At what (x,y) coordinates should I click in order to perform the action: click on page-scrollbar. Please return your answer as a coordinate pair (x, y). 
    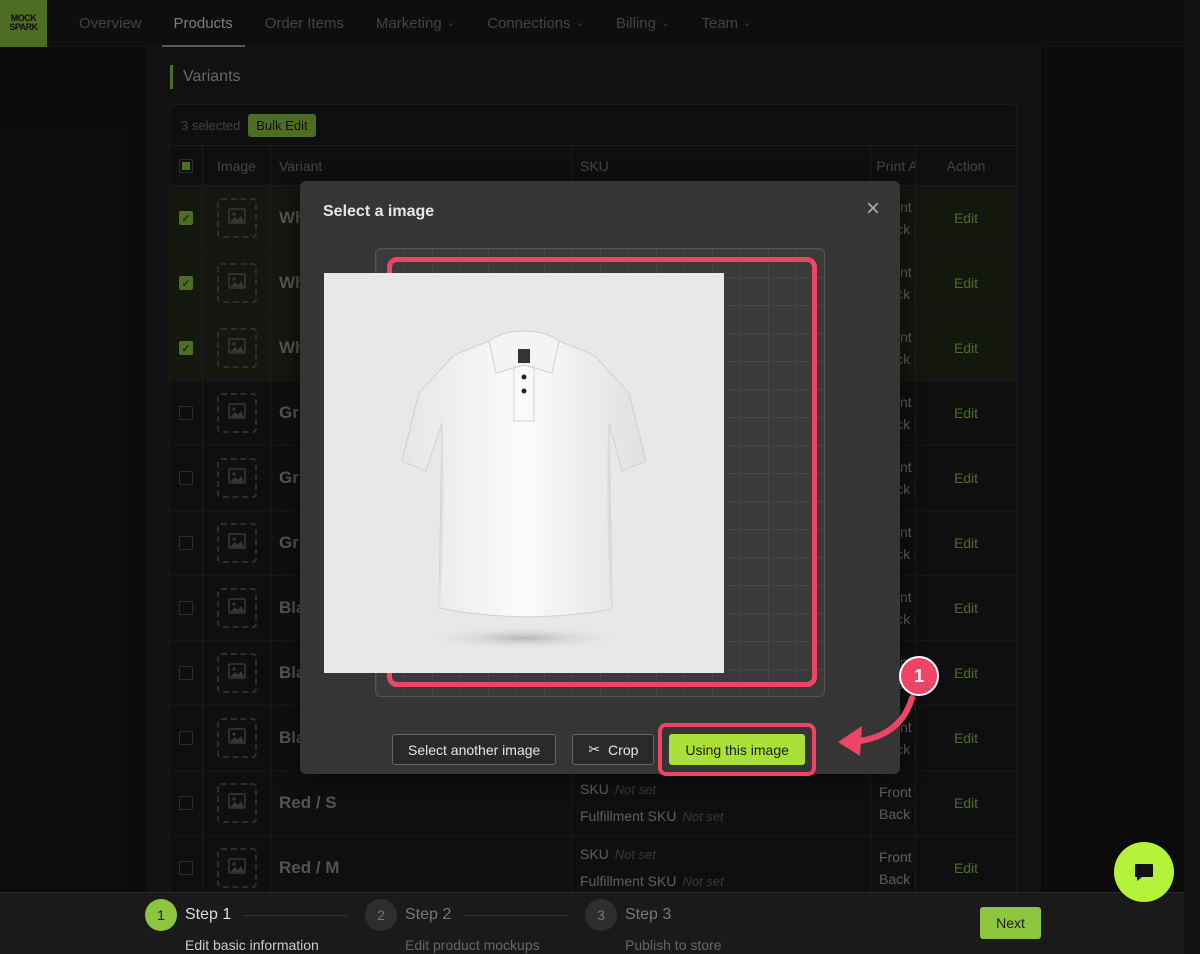
    Looking at the image, I should click on (1192, 477).